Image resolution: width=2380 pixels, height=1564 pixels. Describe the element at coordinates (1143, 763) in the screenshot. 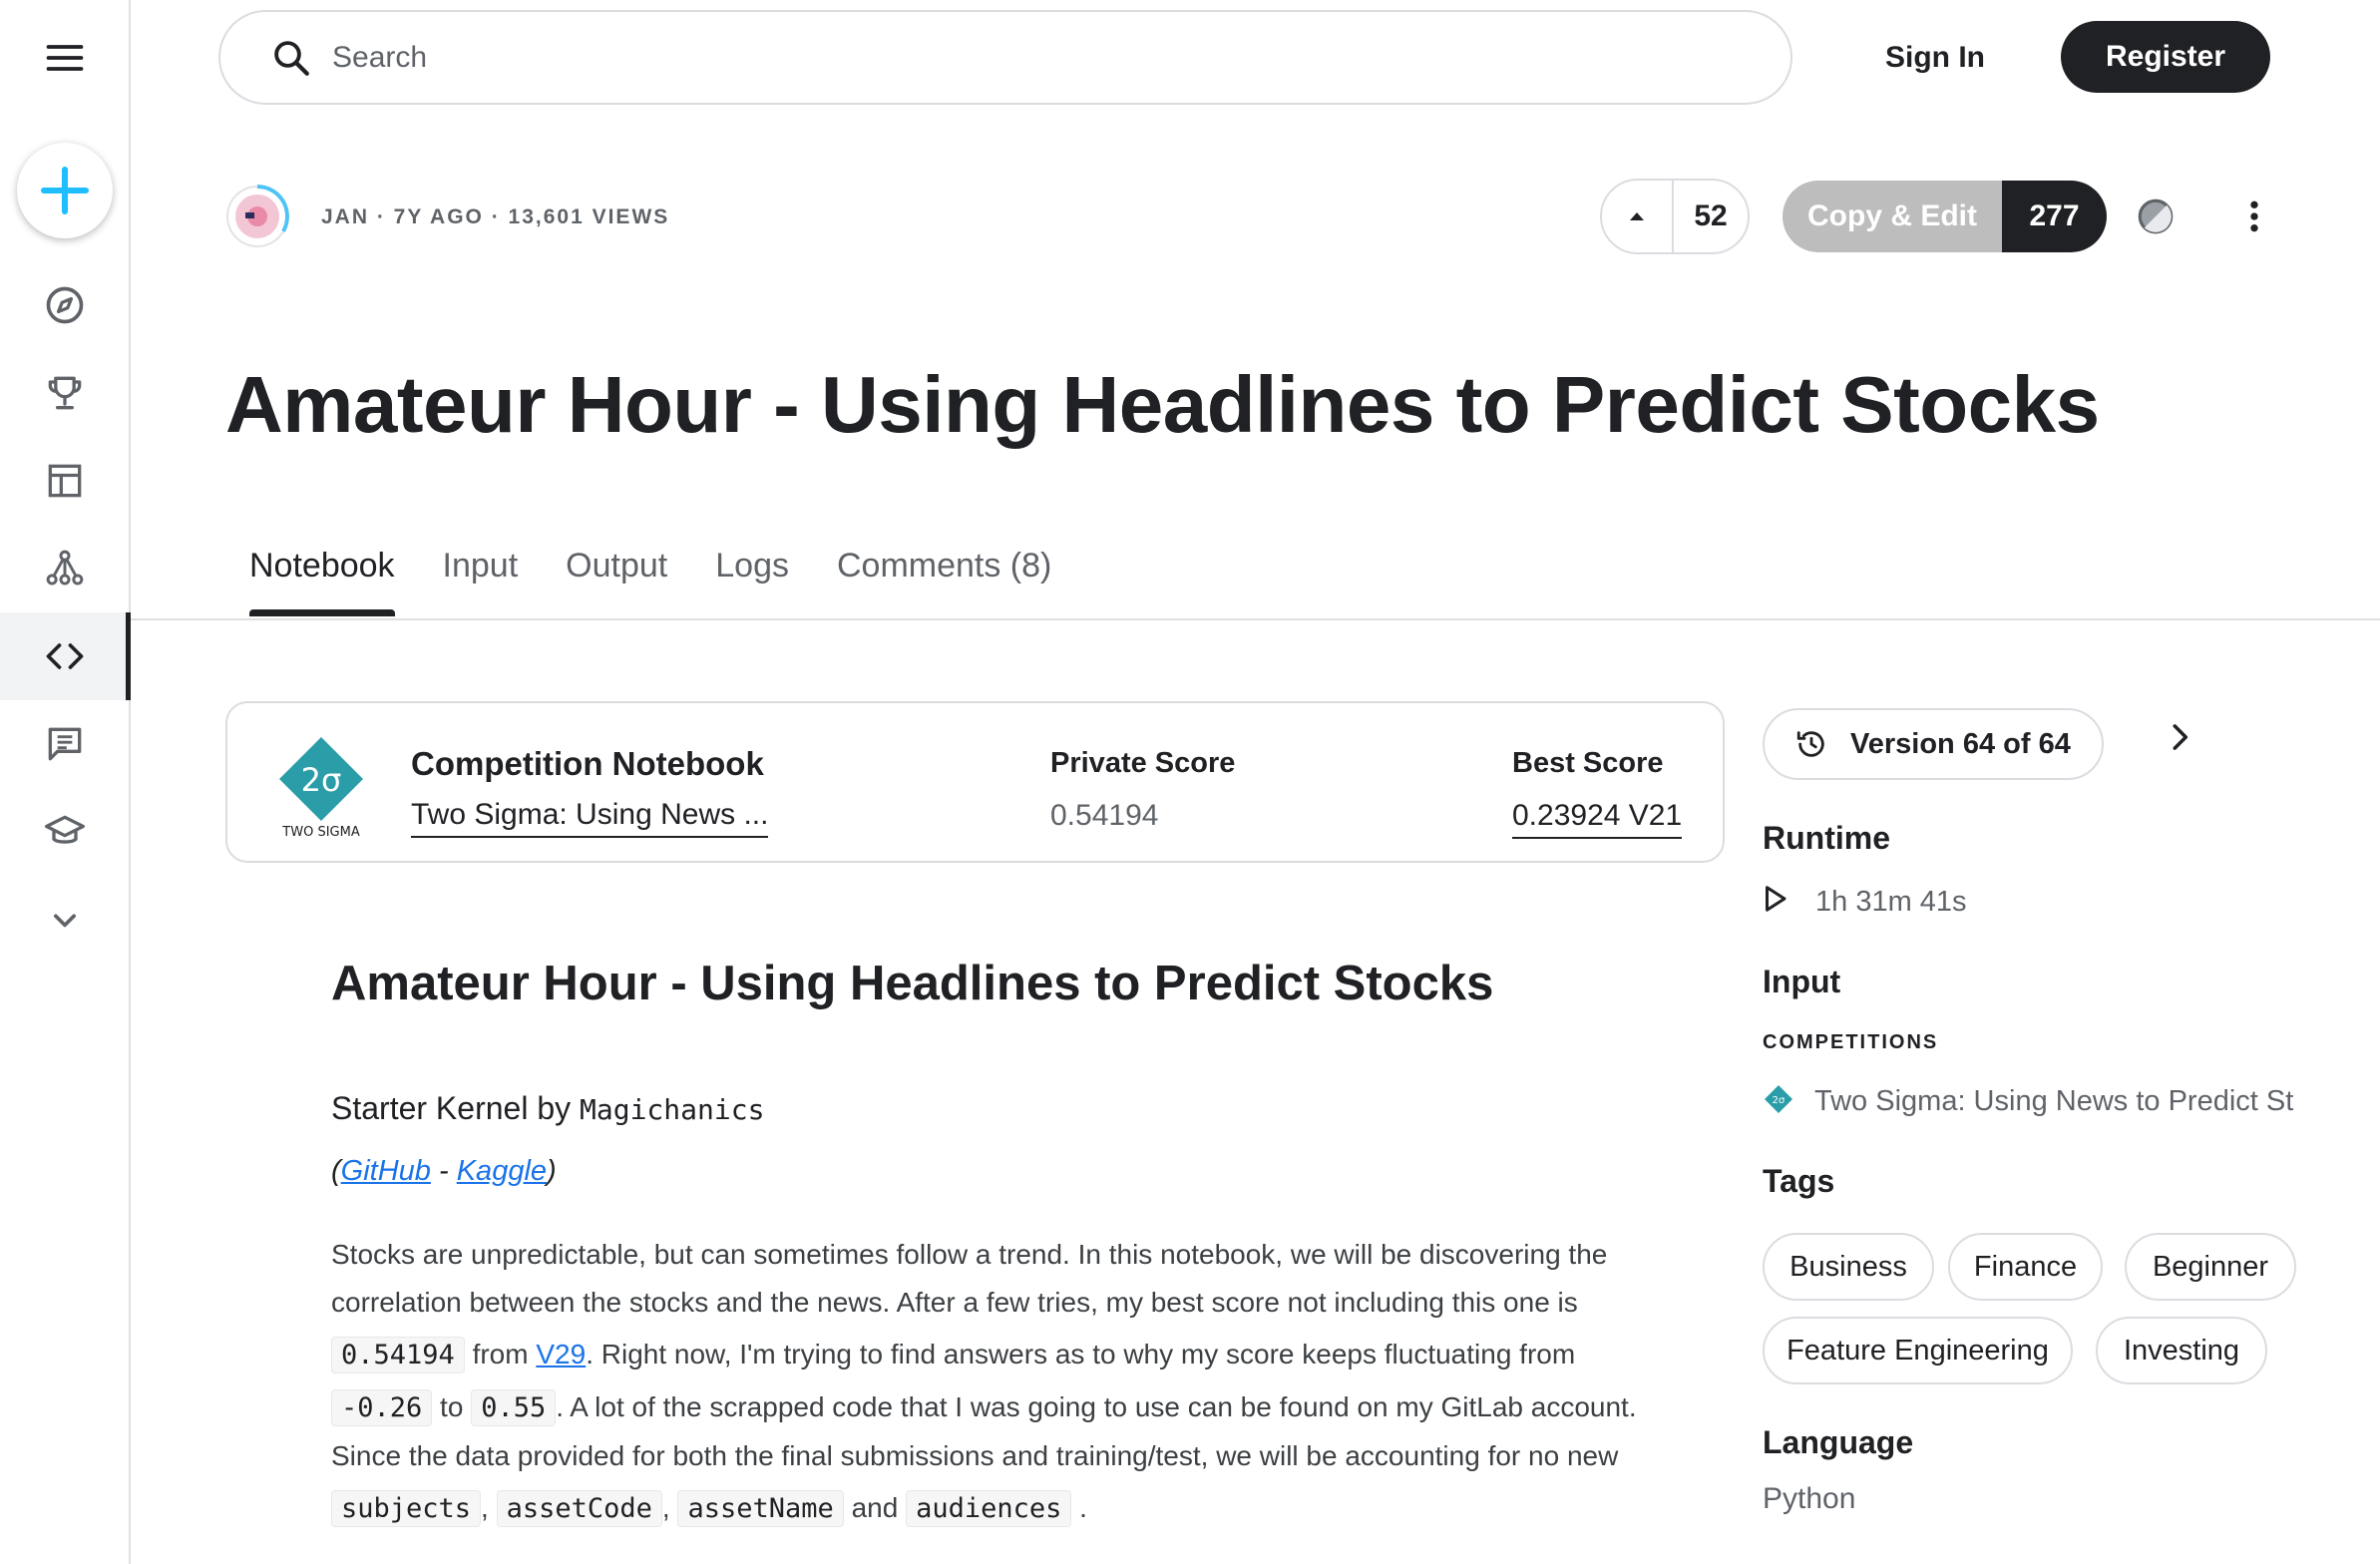

I see `private-score-label: Private Score` at that location.